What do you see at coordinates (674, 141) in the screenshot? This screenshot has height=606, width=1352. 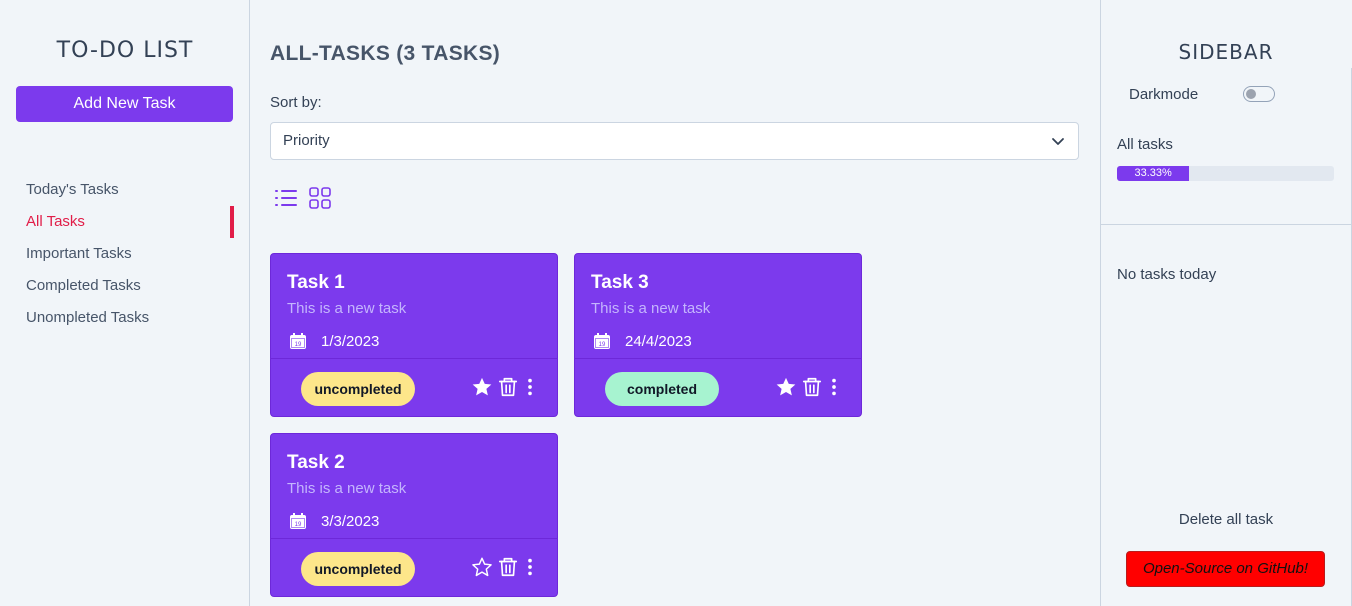 I see `sort-select: Priority` at bounding box center [674, 141].